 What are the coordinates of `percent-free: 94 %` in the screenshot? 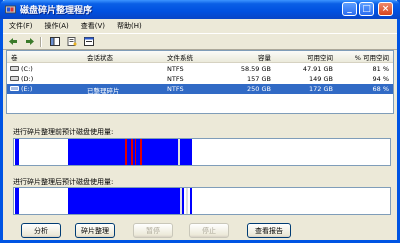 It's located at (380, 79).